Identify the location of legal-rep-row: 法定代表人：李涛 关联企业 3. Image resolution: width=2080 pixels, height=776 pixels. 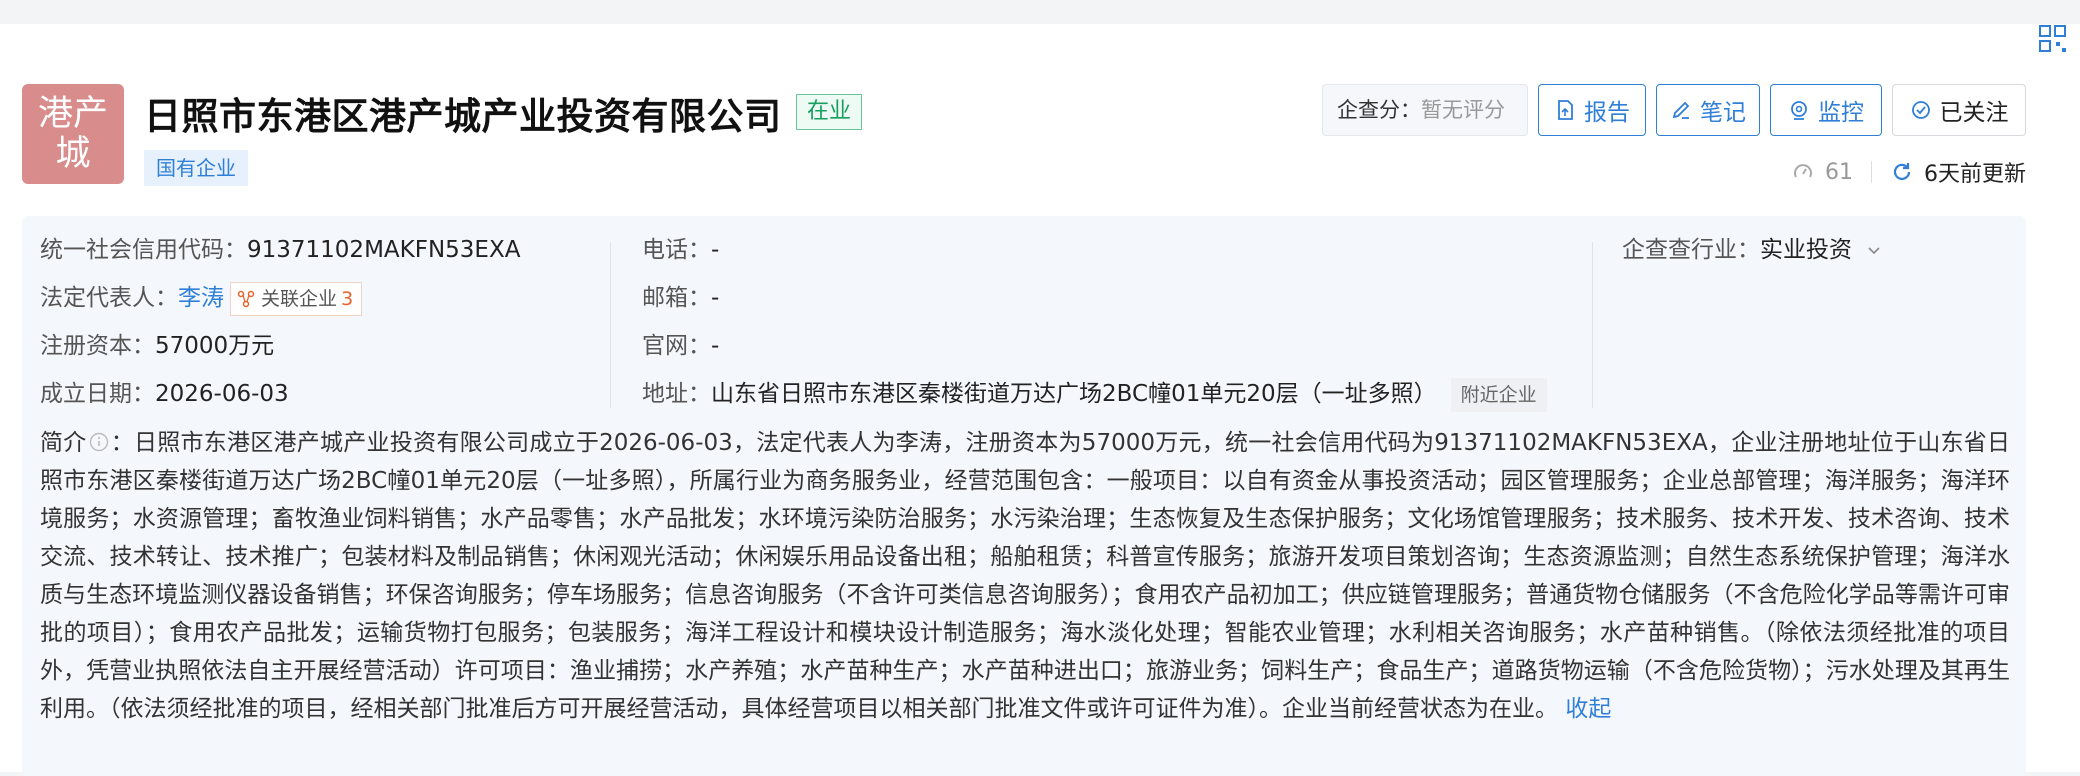
(201, 299).